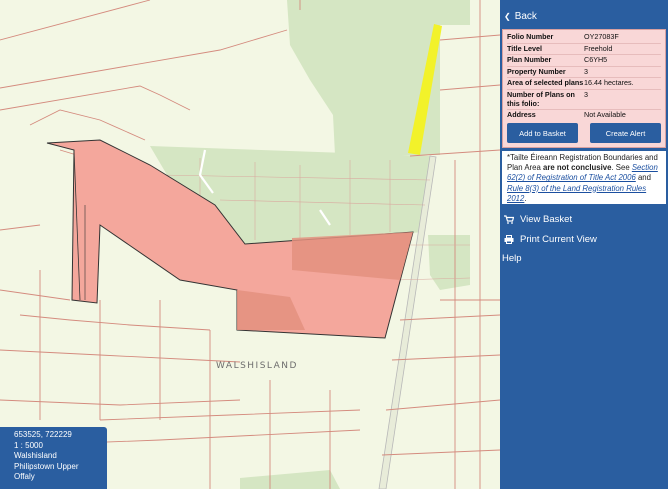 Image resolution: width=668 pixels, height=489 pixels. I want to click on detail-row: Area of selected plans 16.44 hectares., so click(584, 83).